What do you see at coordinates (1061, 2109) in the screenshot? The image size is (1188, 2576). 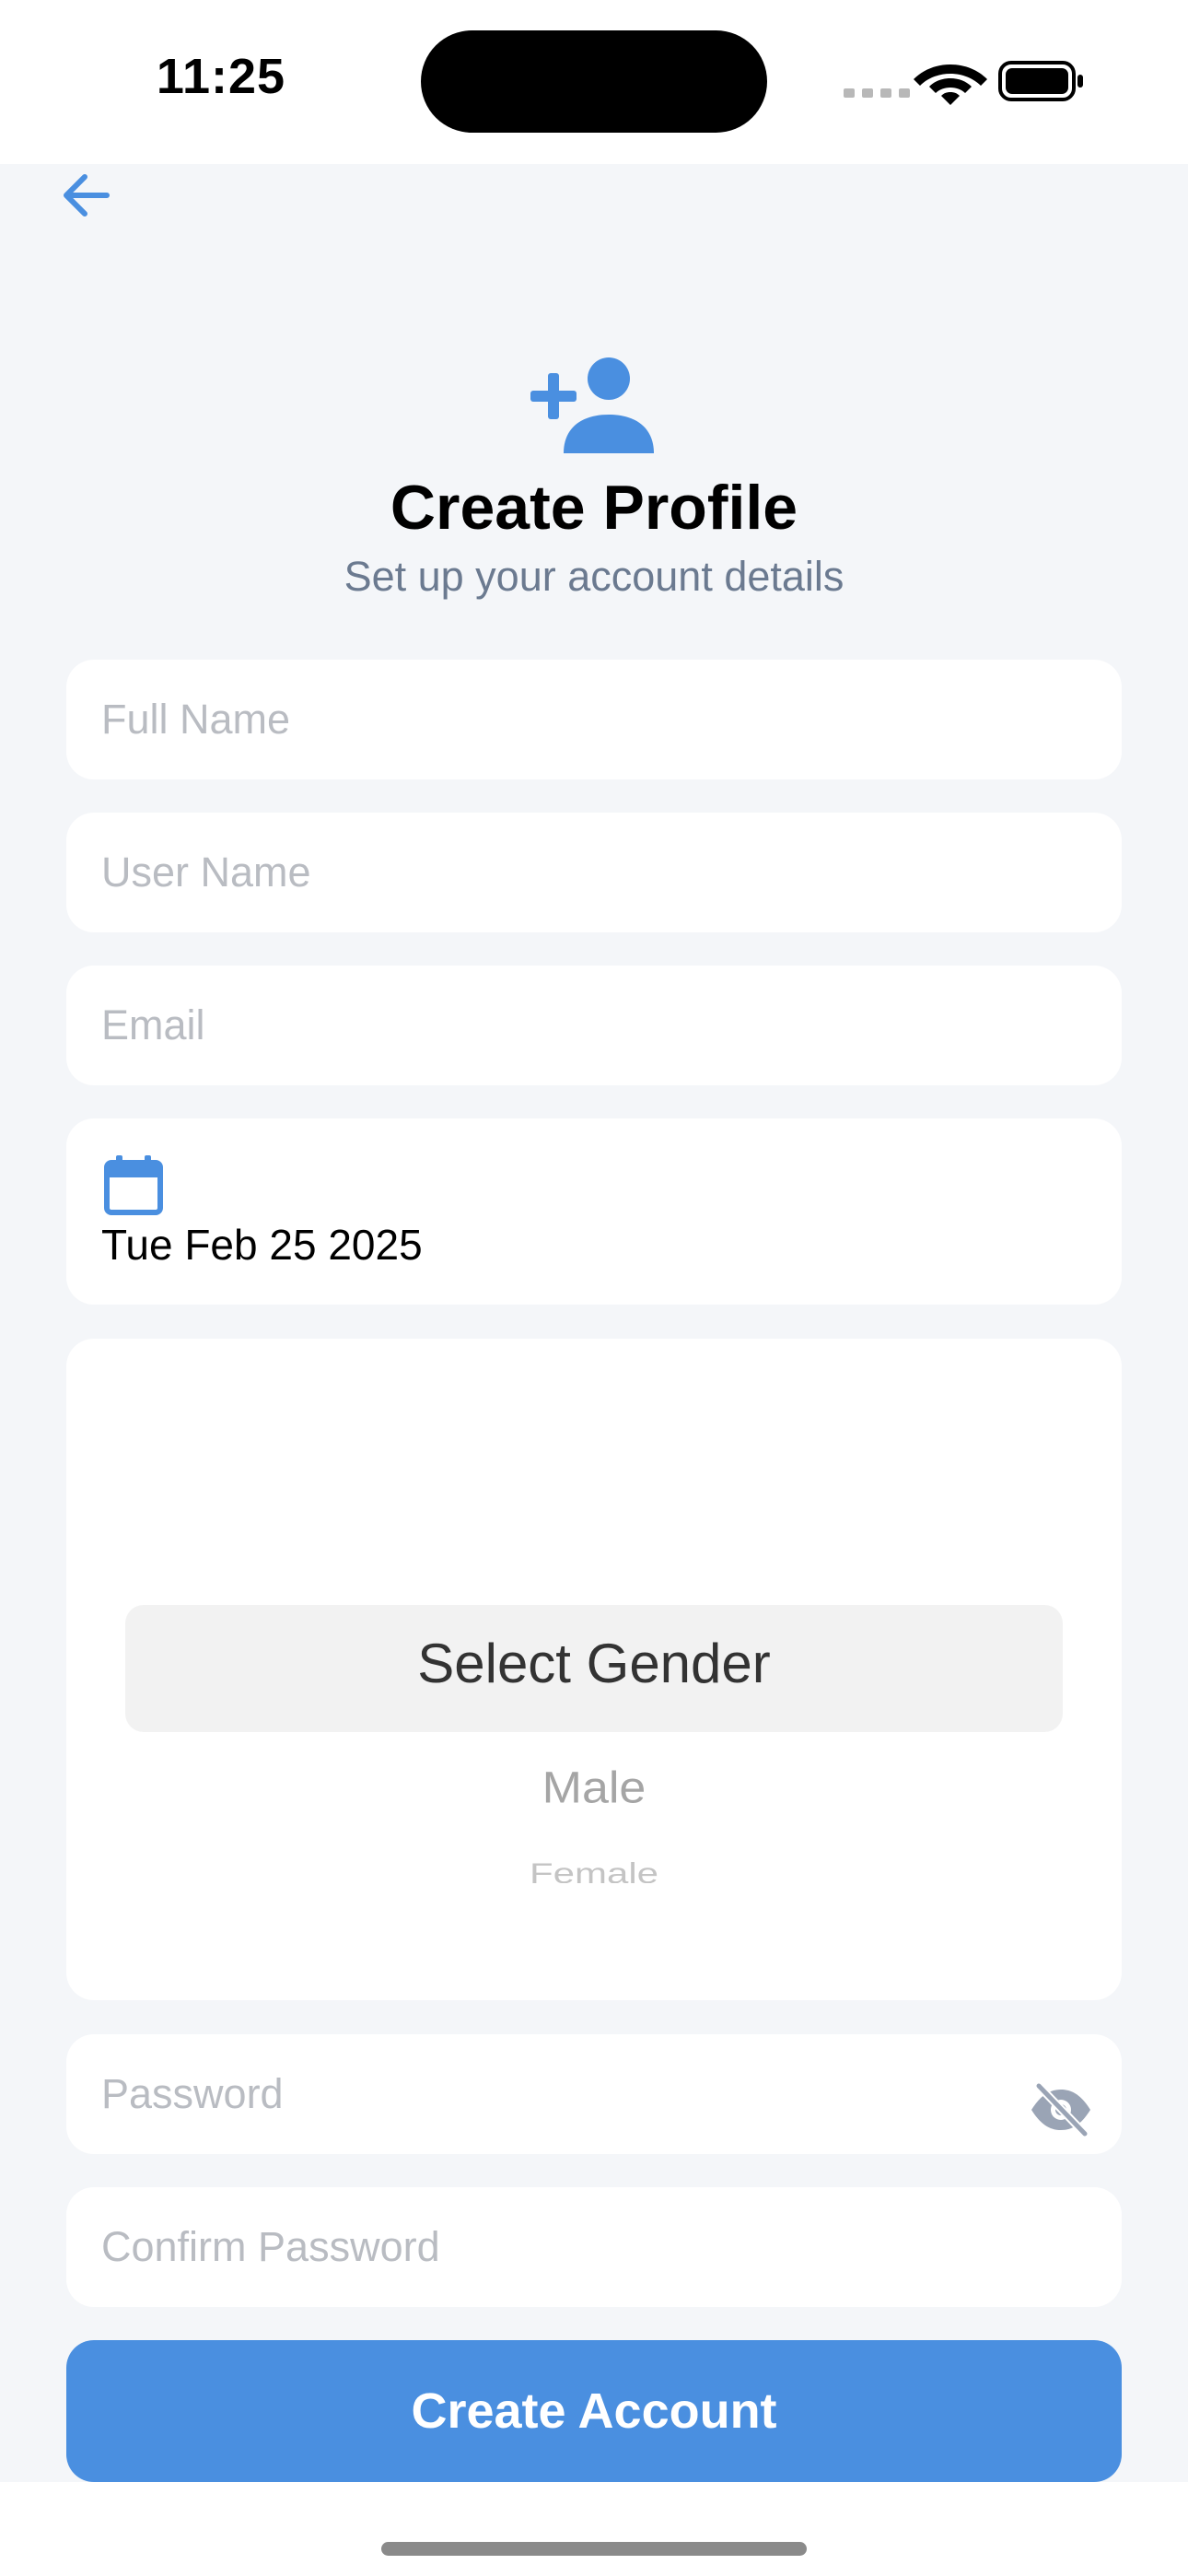 I see `eye-off-icon` at bounding box center [1061, 2109].